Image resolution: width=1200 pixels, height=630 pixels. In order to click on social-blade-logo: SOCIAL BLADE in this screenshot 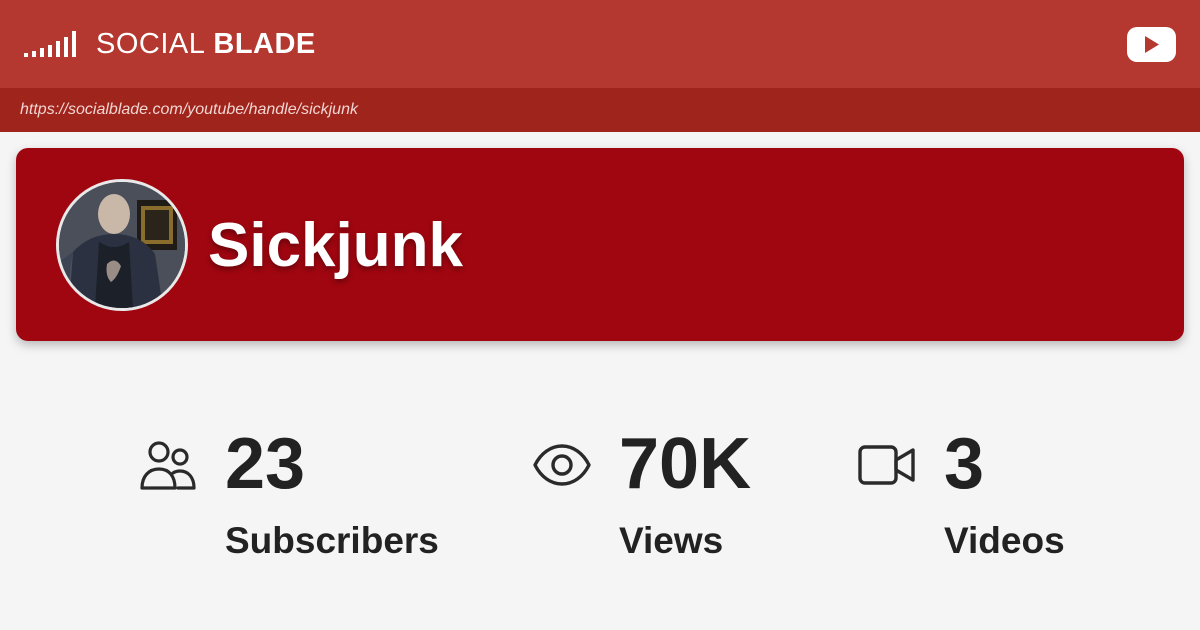, I will do `click(170, 44)`.